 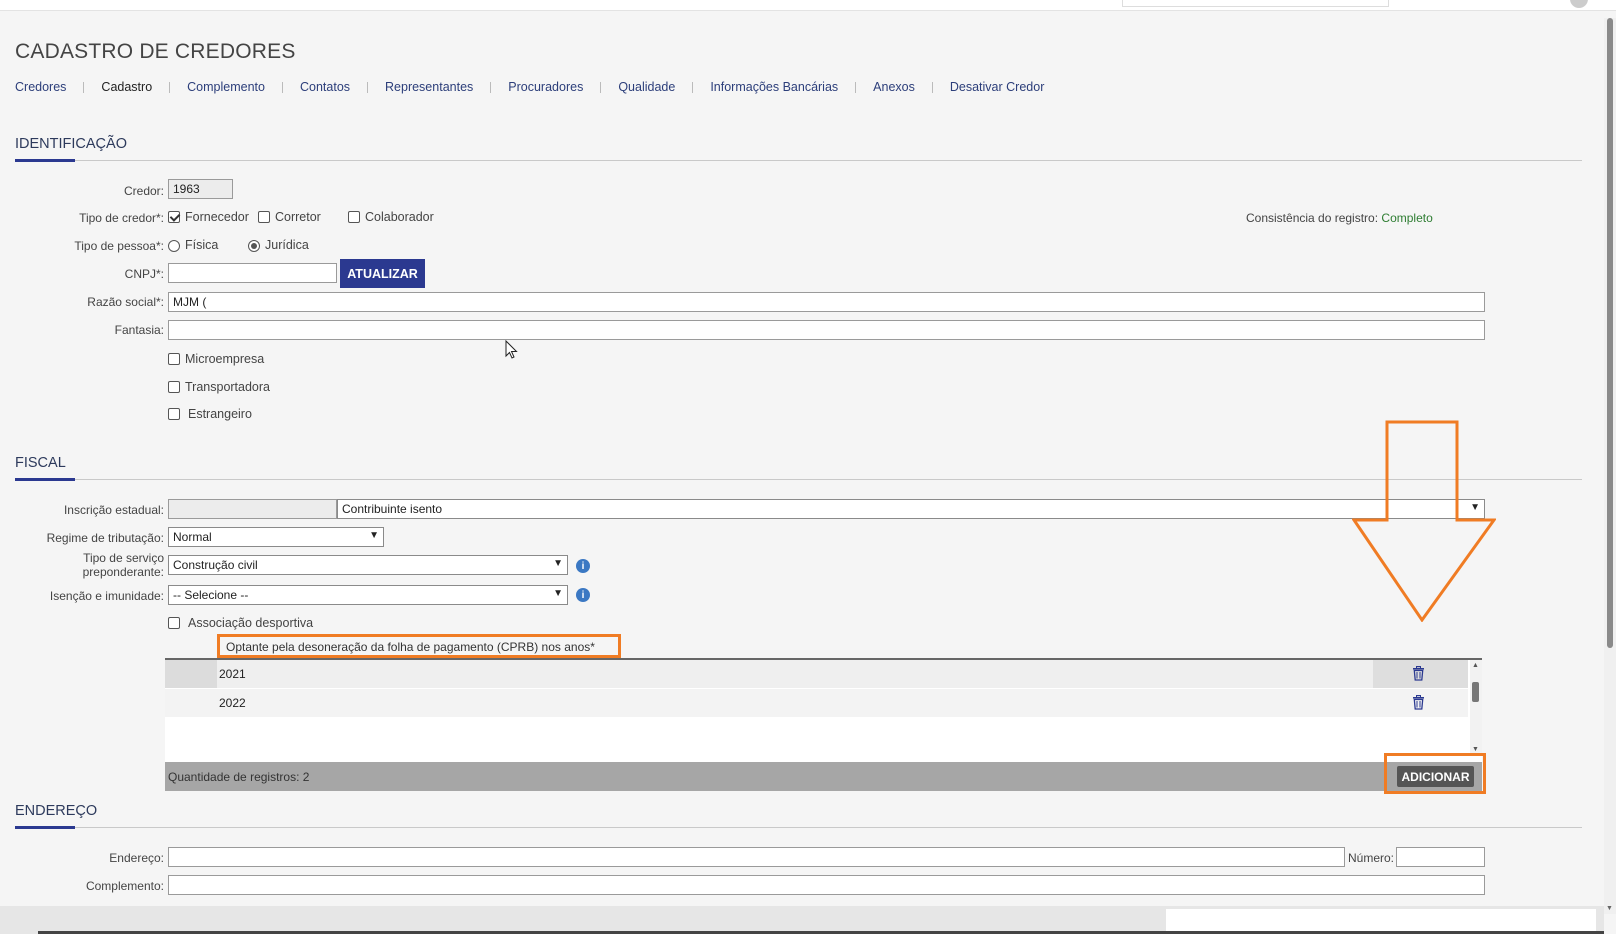 I want to click on arrow-down-annotation-icon, so click(x=1424, y=521).